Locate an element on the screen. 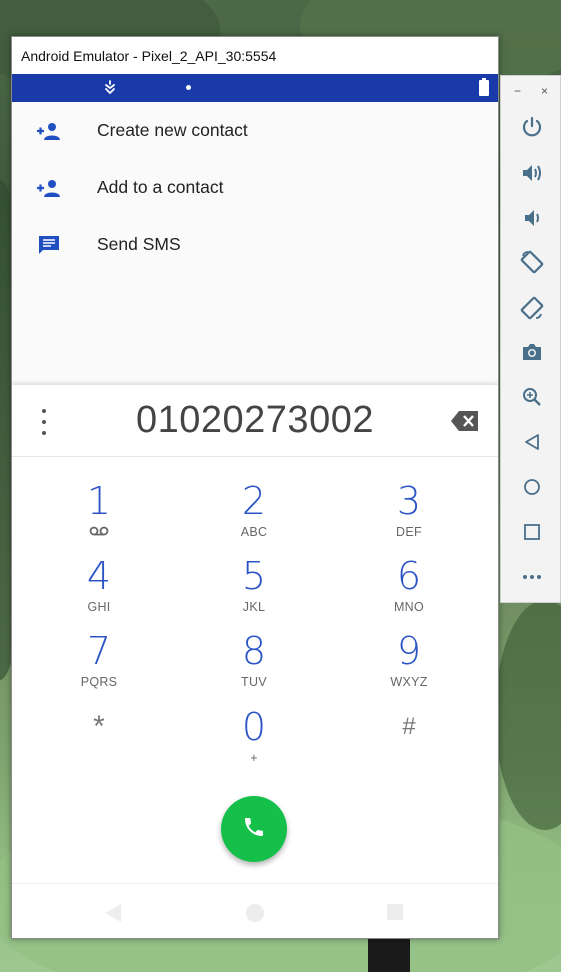 This screenshot has height=972, width=561. send-sms-item: Send SMS is located at coordinates (255, 244).